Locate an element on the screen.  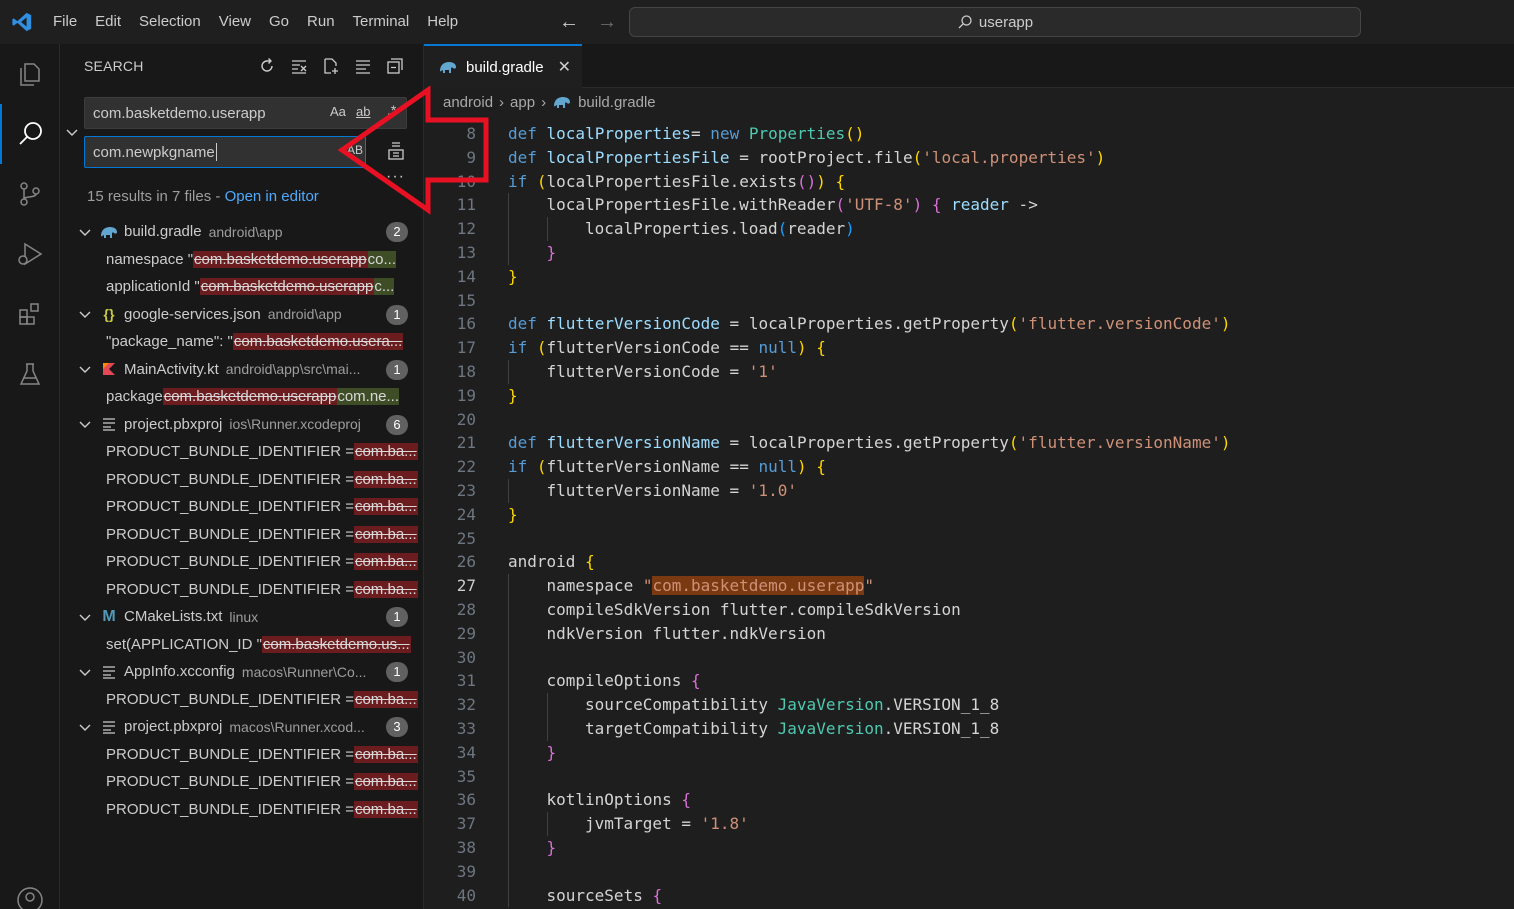
new-search-editor-icon is located at coordinates (331, 66).